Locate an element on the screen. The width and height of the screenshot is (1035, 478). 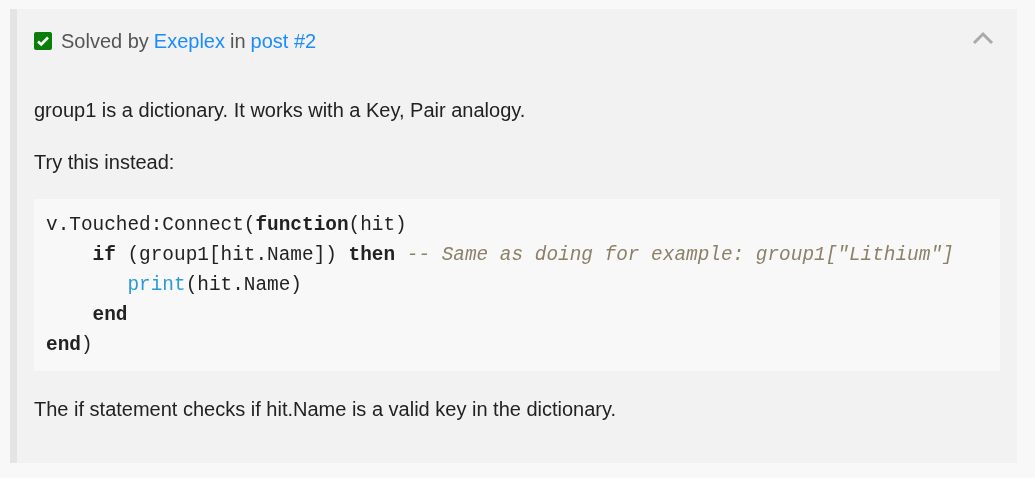
code-text: (hit.Name) is located at coordinates (243, 285).